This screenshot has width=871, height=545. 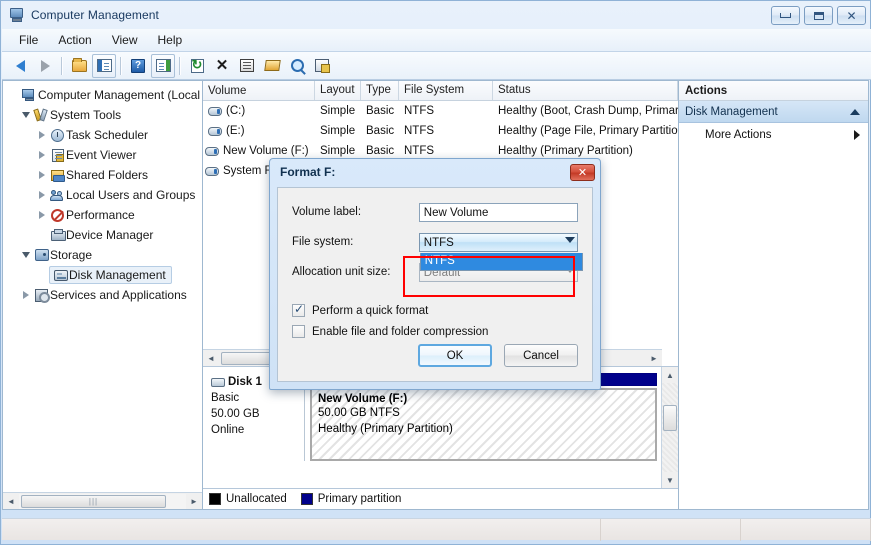 I want to click on quick-format-checkbox, so click(x=298, y=309).